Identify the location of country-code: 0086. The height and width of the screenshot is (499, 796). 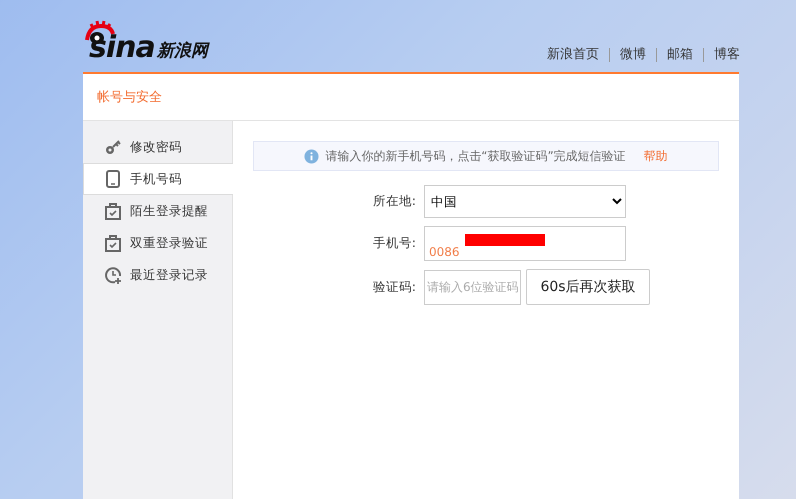
(444, 252).